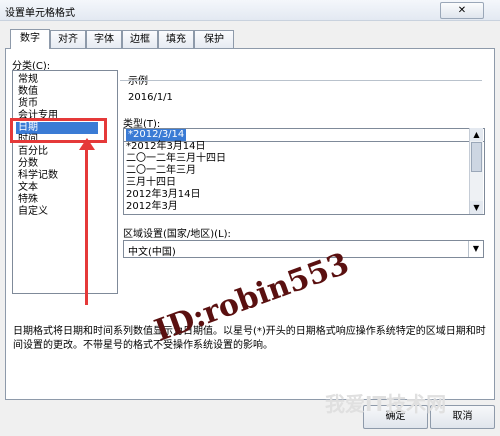 The width and height of the screenshot is (500, 436). I want to click on category-item: 特殊, so click(28, 200).